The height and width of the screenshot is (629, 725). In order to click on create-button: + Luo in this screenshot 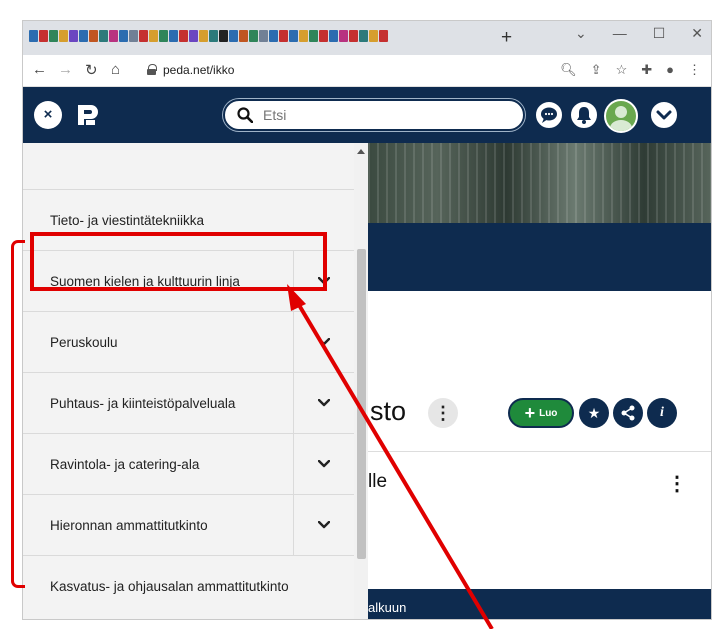, I will do `click(541, 413)`.